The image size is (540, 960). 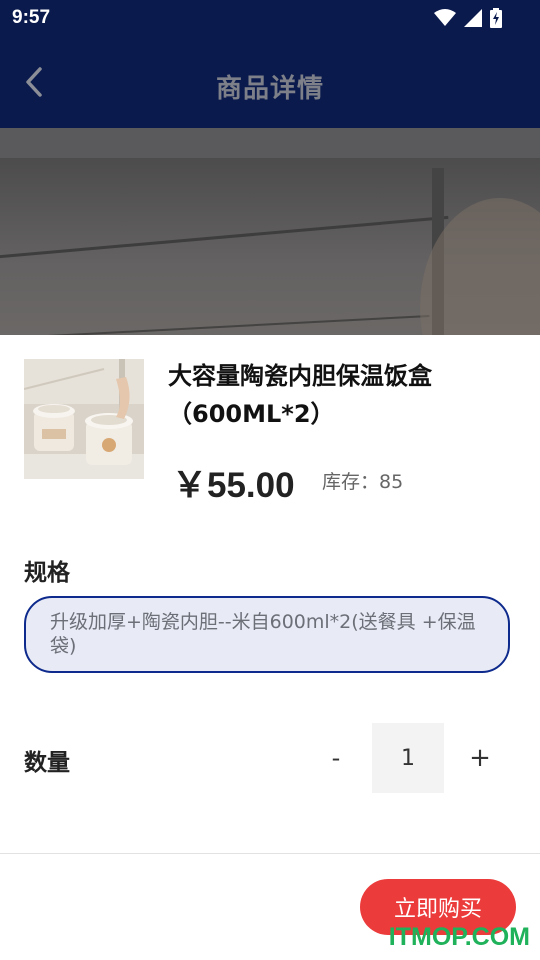 What do you see at coordinates (270, 853) in the screenshot?
I see `divider` at bounding box center [270, 853].